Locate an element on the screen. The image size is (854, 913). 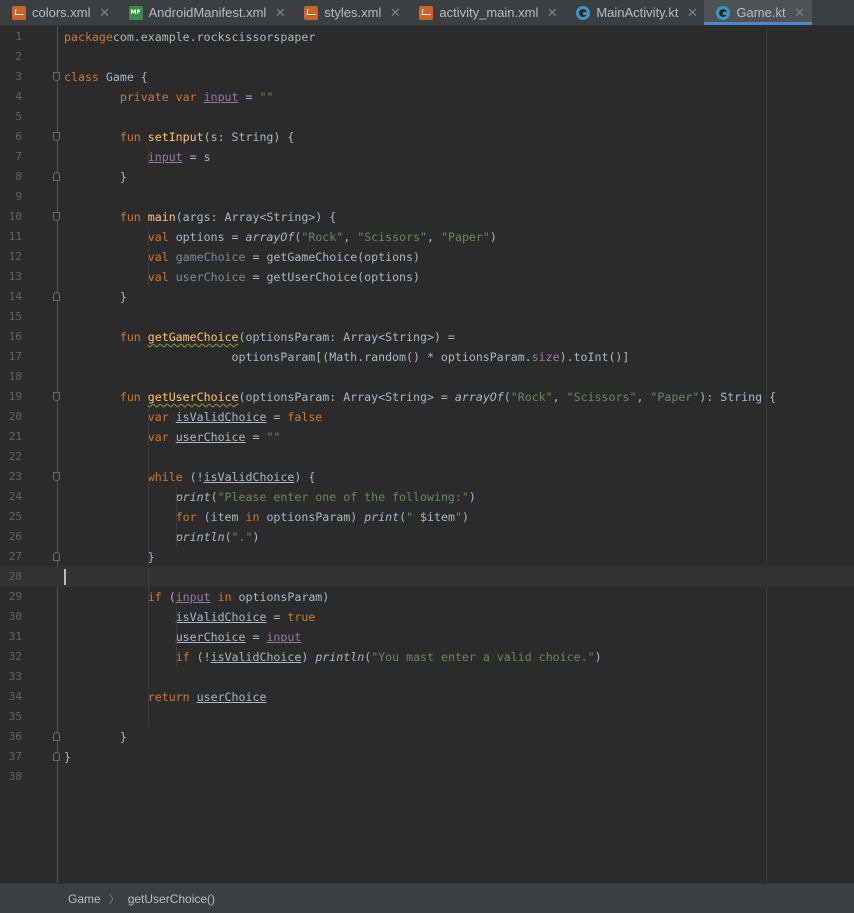
line-number: 32 is located at coordinates (15, 656).